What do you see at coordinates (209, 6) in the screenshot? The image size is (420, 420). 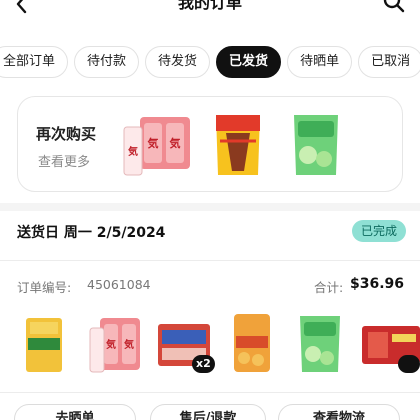 I see `page-title: 我的订单` at bounding box center [209, 6].